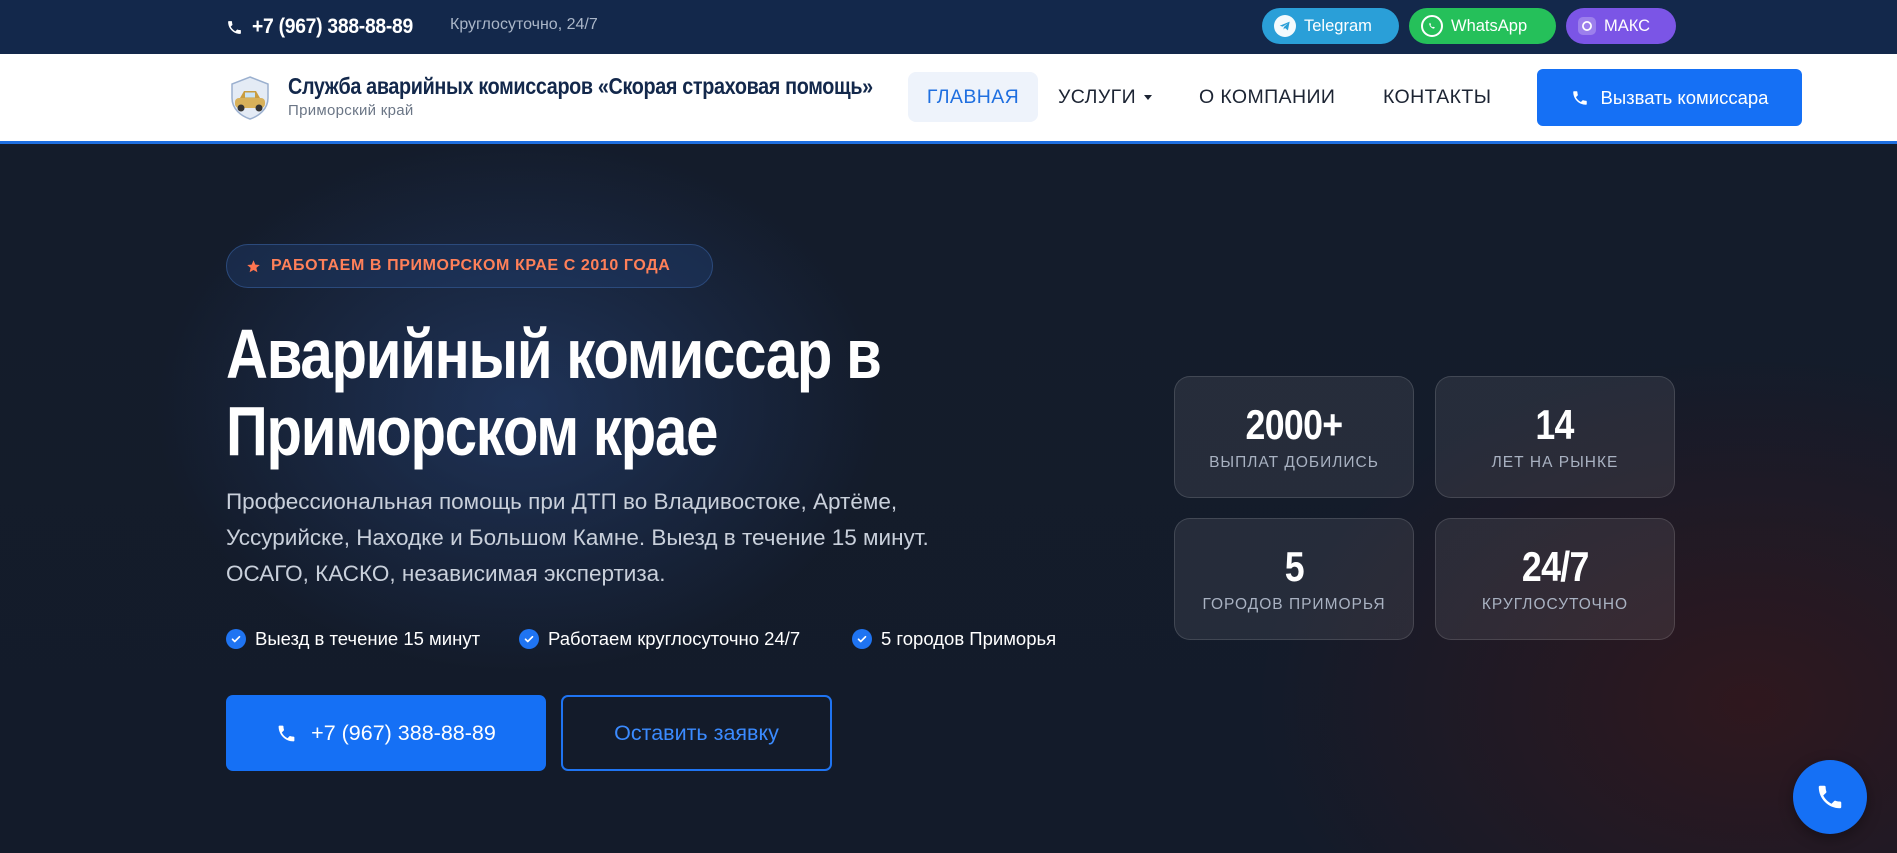 The image size is (1897, 853). I want to click on call-commissioner-button: Вызвать комиссара, so click(1669, 97).